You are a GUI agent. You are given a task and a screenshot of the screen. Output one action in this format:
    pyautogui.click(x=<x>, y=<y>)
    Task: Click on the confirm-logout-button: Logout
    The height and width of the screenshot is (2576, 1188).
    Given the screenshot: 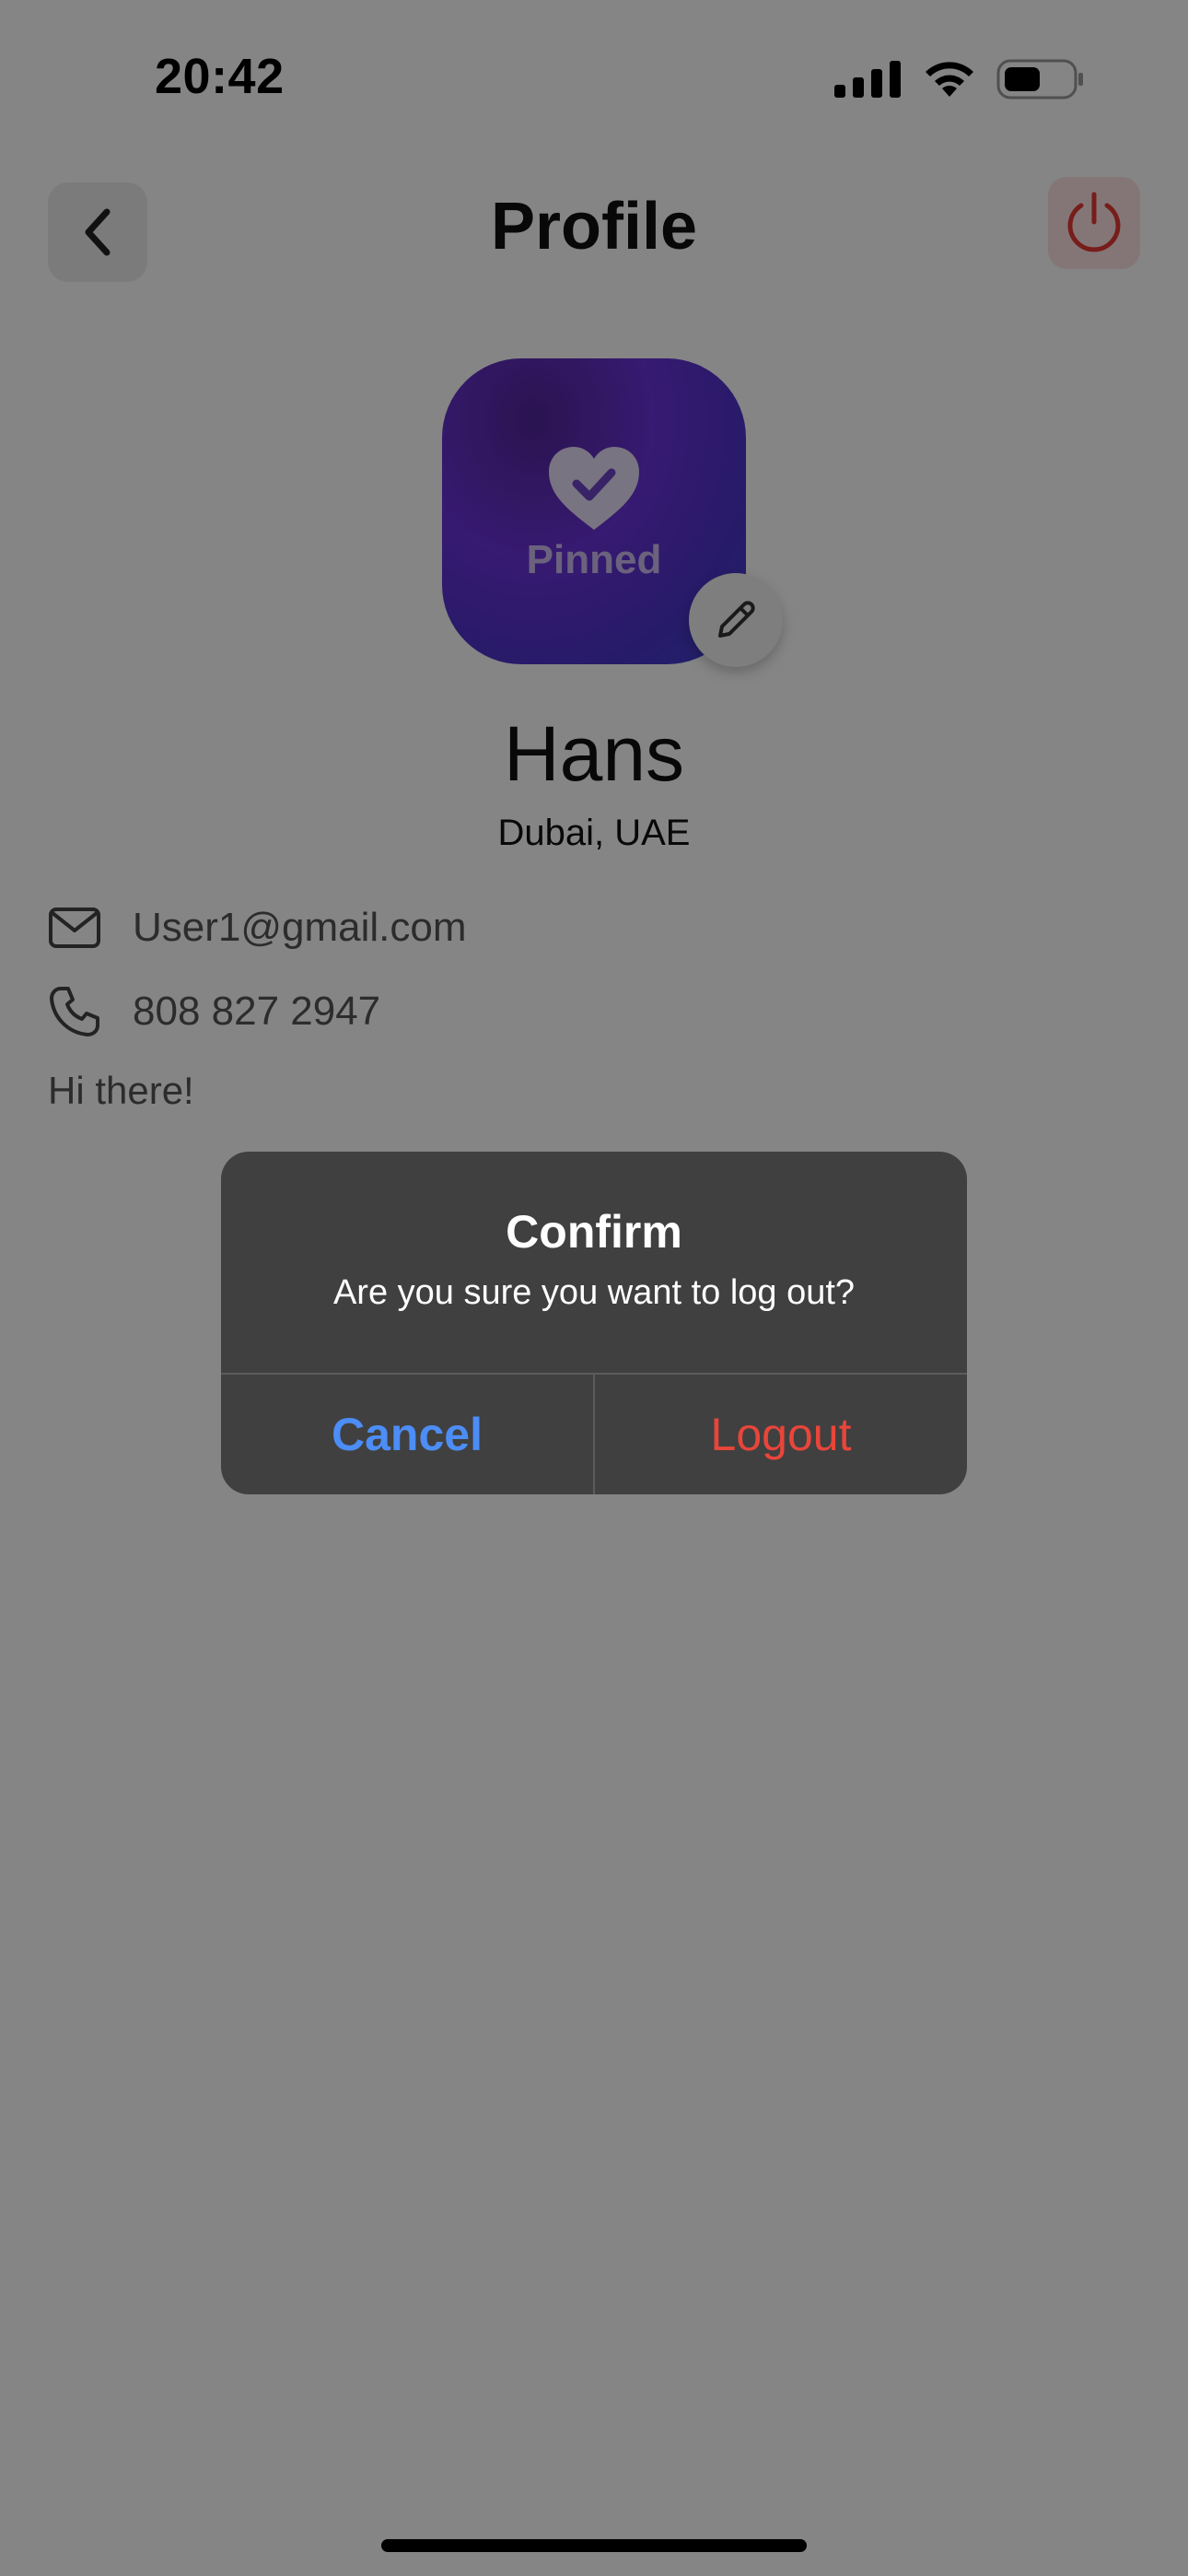 What is the action you would take?
    pyautogui.click(x=781, y=1434)
    